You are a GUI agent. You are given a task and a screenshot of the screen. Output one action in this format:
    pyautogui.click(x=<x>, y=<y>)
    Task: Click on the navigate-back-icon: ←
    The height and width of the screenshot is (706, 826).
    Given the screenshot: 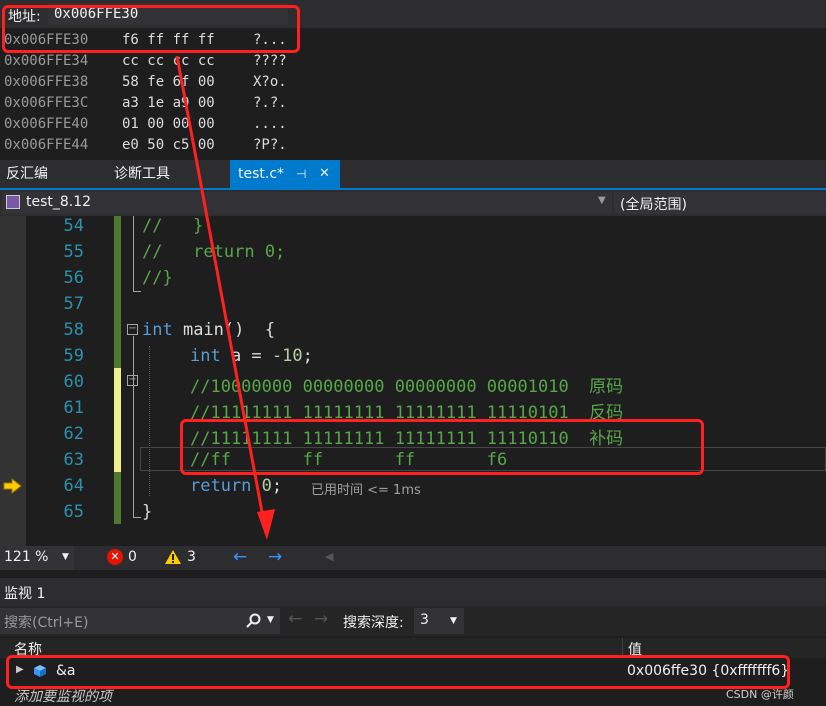 What is the action you would take?
    pyautogui.click(x=240, y=557)
    